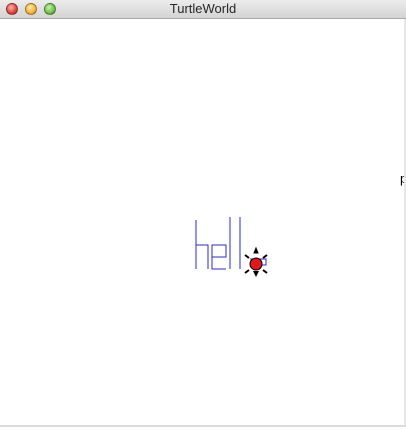 The image size is (406, 430). What do you see at coordinates (202, 244) in the screenshot?
I see `letter-h-stroke` at bounding box center [202, 244].